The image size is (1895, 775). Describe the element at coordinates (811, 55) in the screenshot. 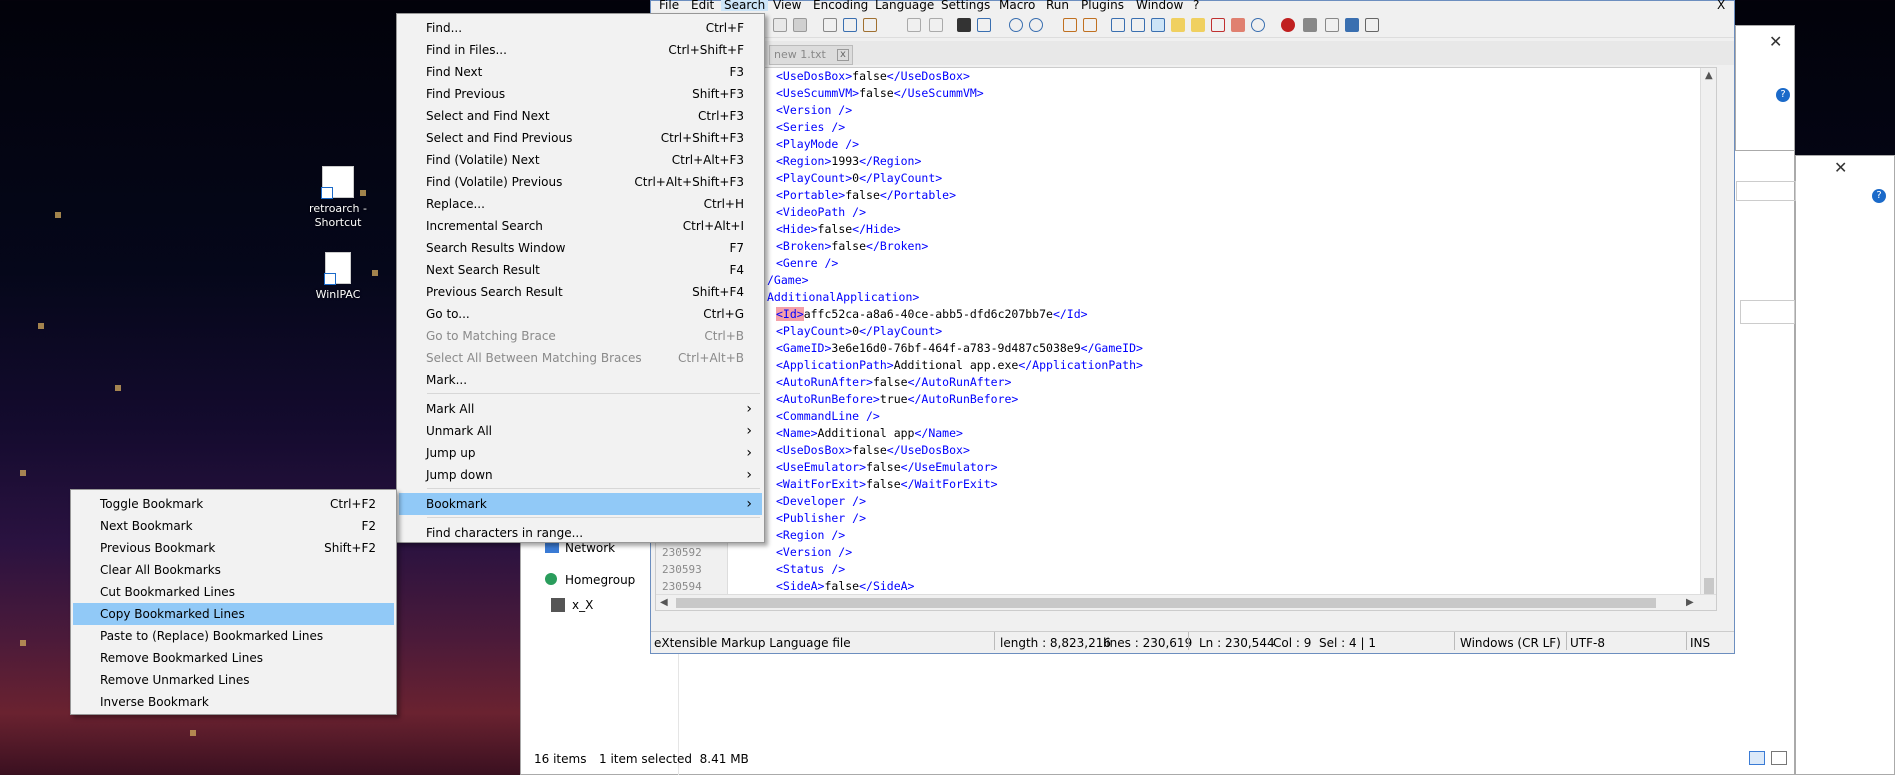

I see `tab-new-1: new 1.txt x` at that location.